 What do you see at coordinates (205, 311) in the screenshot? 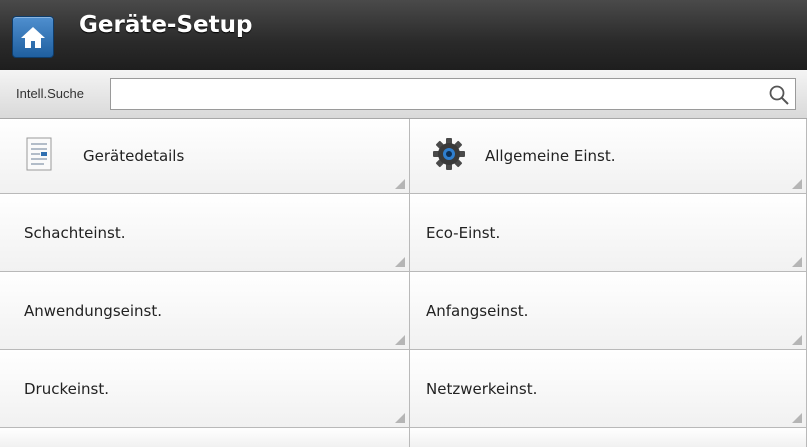
I see `tile-anwendungseinst: Anwendungseinst.` at bounding box center [205, 311].